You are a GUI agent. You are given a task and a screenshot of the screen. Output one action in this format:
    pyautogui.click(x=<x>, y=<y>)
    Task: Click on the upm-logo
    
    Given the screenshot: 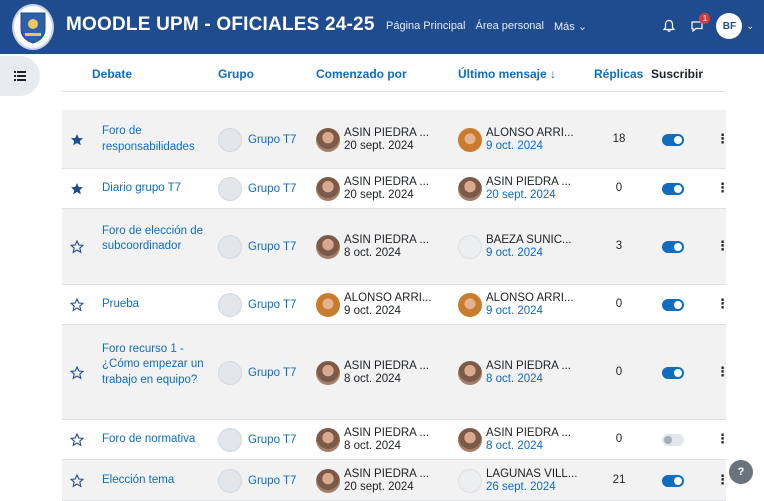 What is the action you would take?
    pyautogui.click(x=33, y=27)
    